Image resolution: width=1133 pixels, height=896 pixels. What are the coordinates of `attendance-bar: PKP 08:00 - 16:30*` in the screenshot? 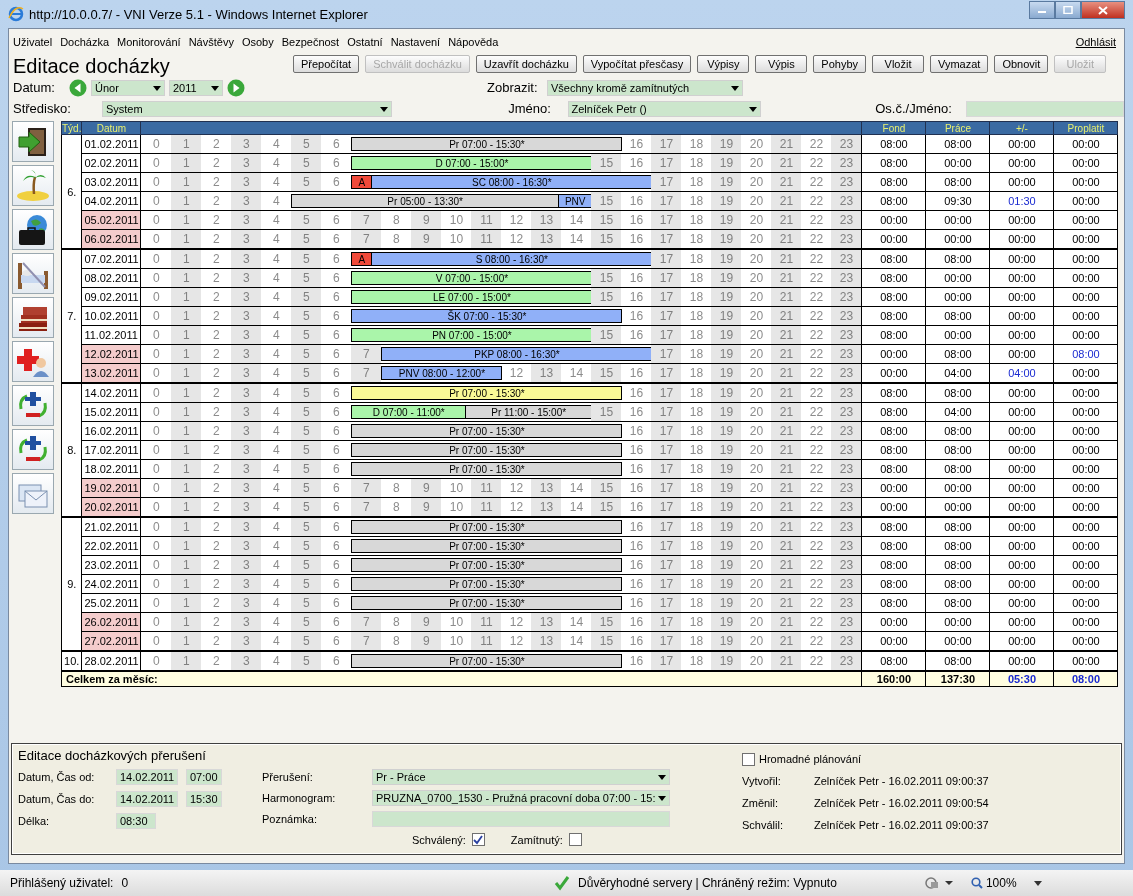 It's located at (517, 354).